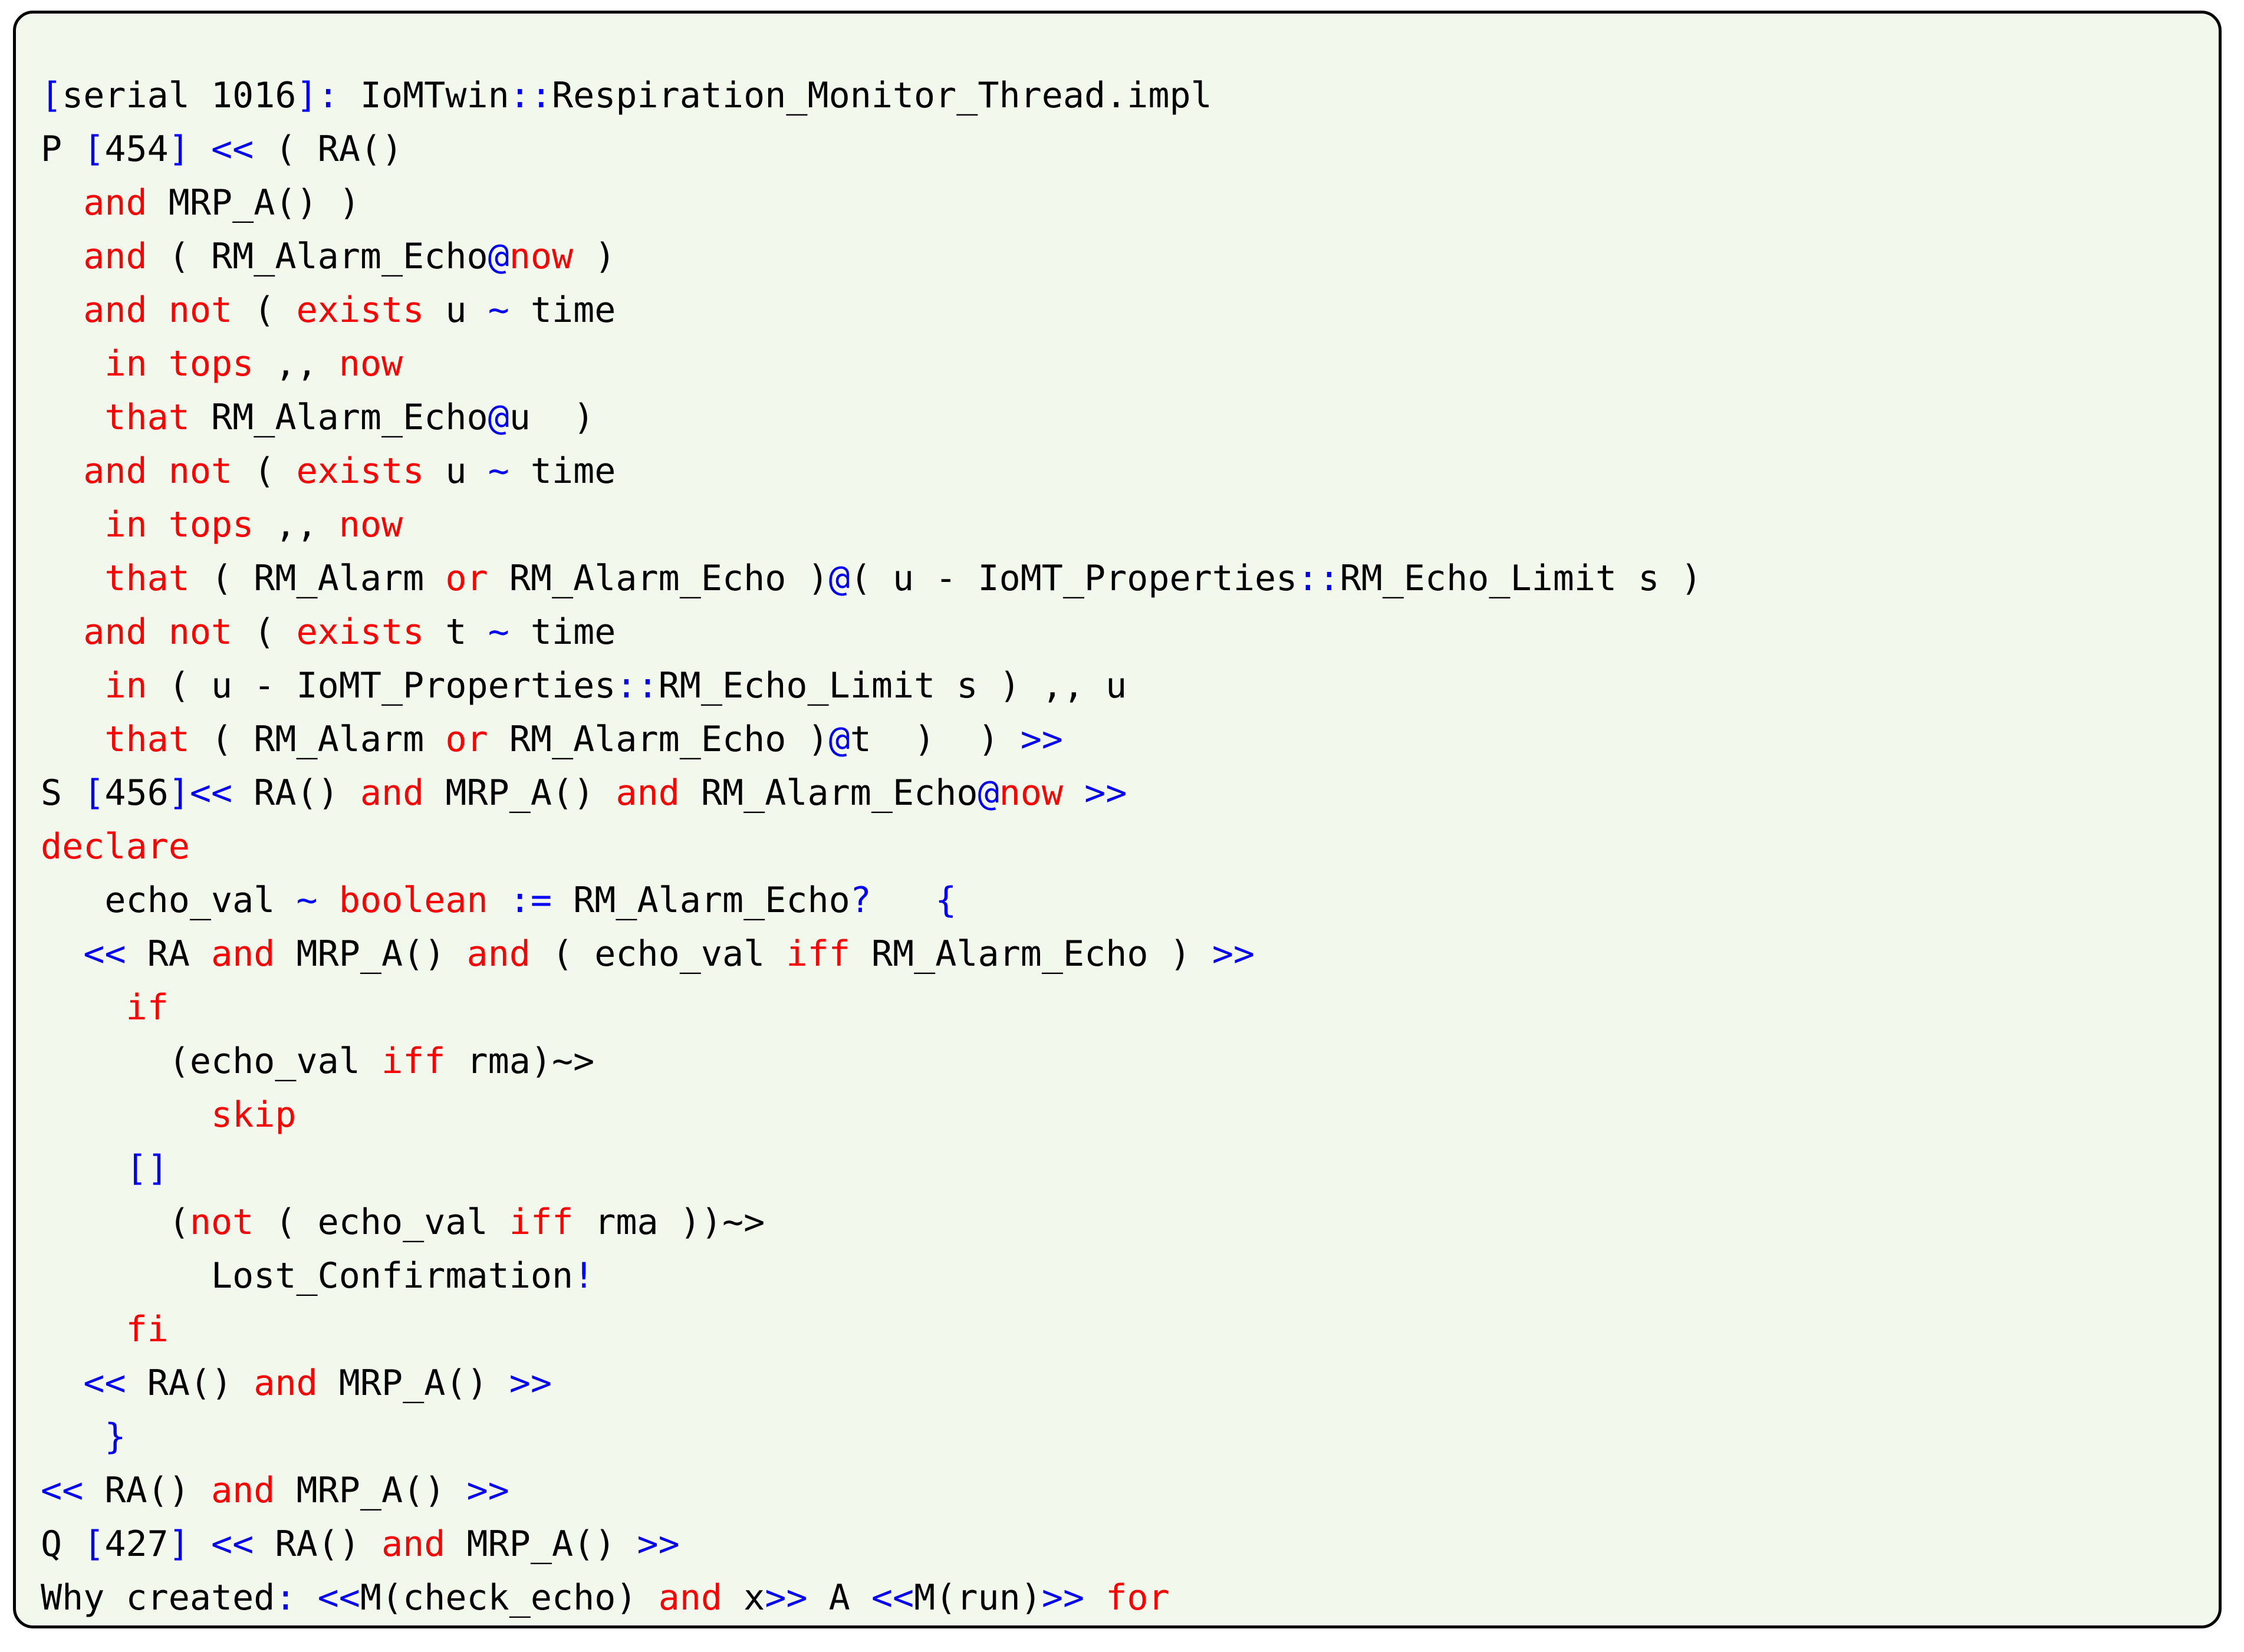 The width and height of the screenshot is (2244, 1652). What do you see at coordinates (328, 149) in the screenshot?
I see `code-token: ( RA()` at bounding box center [328, 149].